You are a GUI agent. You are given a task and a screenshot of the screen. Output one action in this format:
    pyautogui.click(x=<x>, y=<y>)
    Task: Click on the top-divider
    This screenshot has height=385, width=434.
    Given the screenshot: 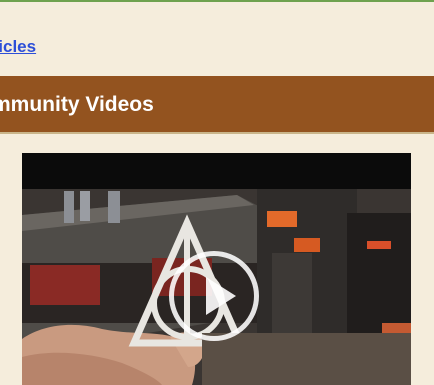 What is the action you would take?
    pyautogui.click(x=217, y=3)
    